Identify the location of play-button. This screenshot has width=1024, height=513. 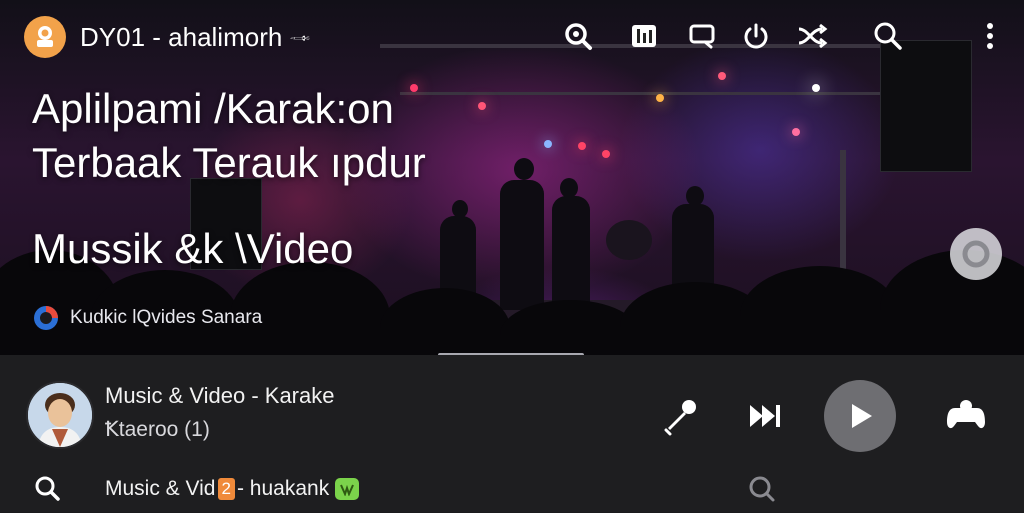
(860, 416).